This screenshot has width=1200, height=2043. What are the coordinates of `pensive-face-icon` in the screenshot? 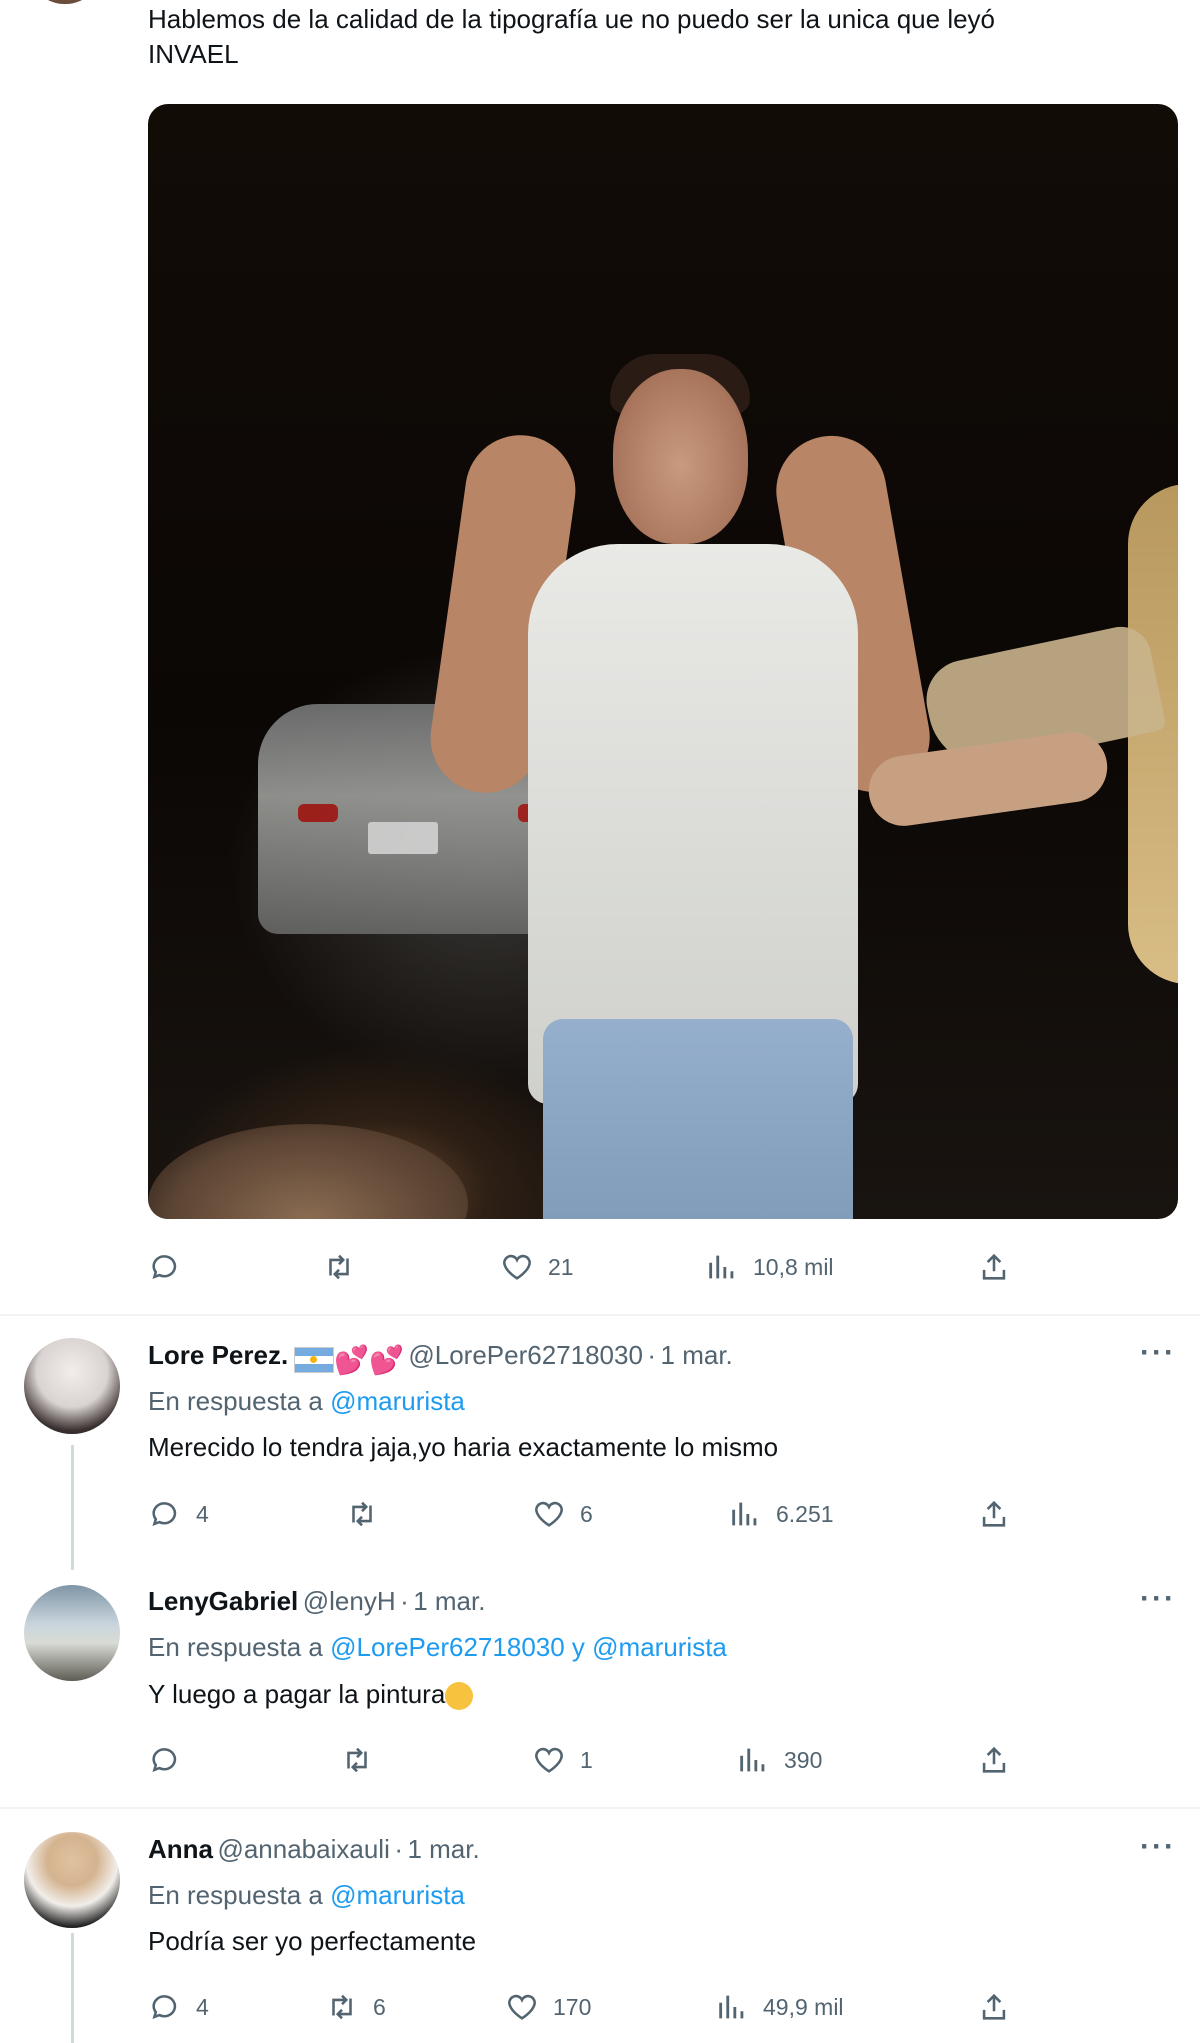 It's located at (459, 1696).